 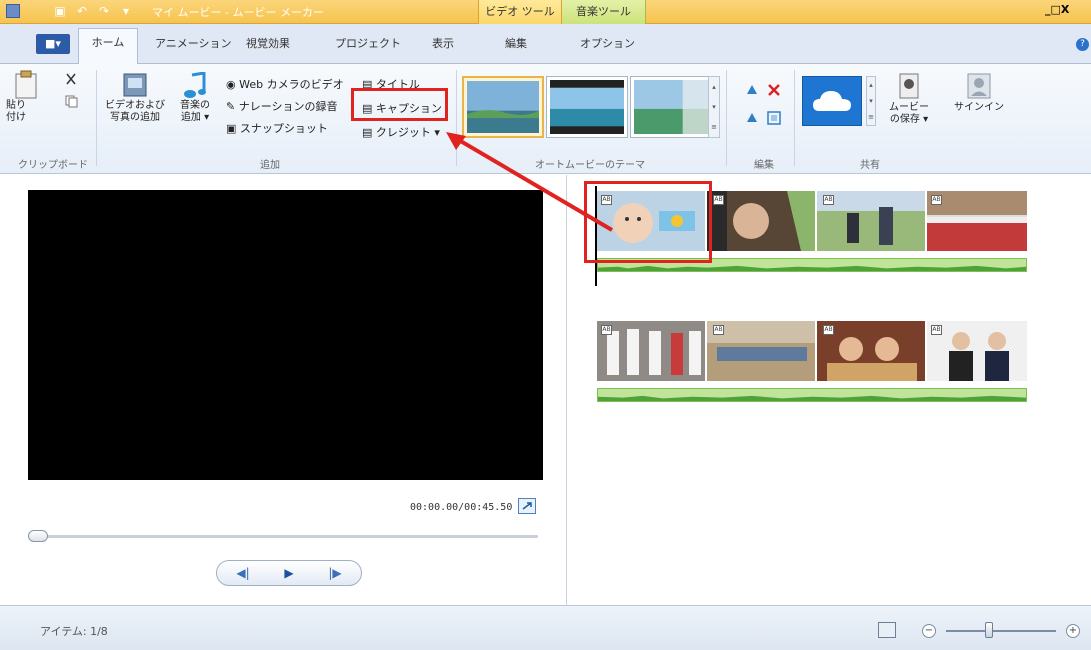 I want to click on cloud-icon, so click(x=832, y=101).